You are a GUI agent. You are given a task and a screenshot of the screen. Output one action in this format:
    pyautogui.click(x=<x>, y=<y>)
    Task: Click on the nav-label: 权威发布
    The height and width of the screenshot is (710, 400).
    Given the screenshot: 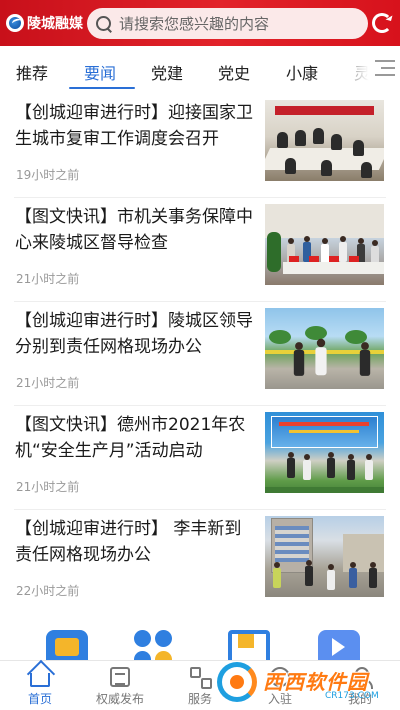 What is the action you would take?
    pyautogui.click(x=119, y=699)
    